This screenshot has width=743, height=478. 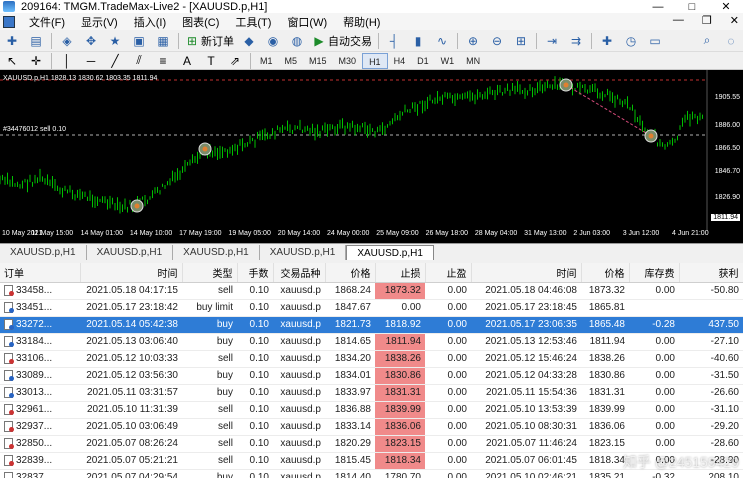 What do you see at coordinates (442, 41) in the screenshot?
I see `line-chart-icon: ∿` at bounding box center [442, 41].